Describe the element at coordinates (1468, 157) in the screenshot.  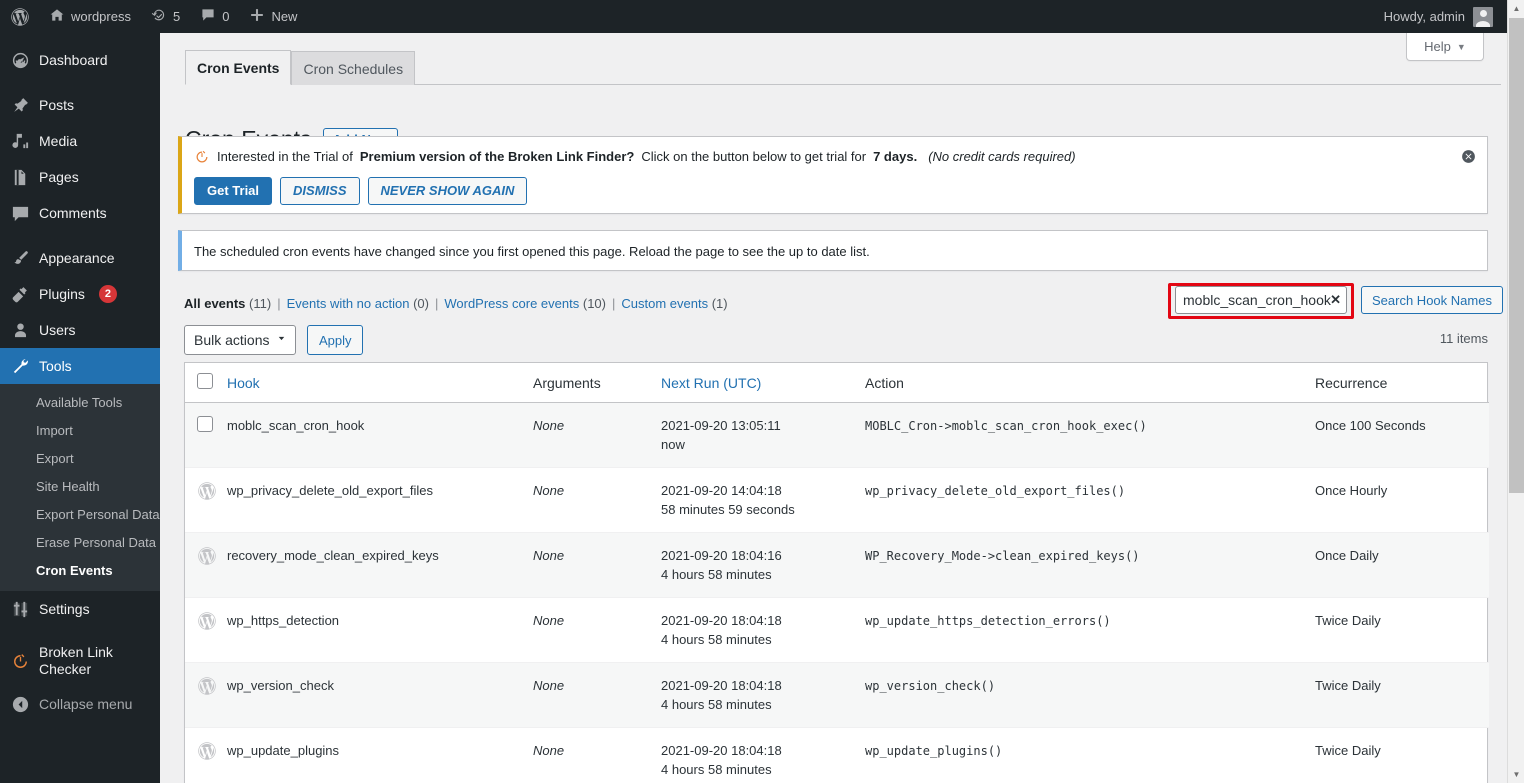
I see `close-circle-icon` at that location.